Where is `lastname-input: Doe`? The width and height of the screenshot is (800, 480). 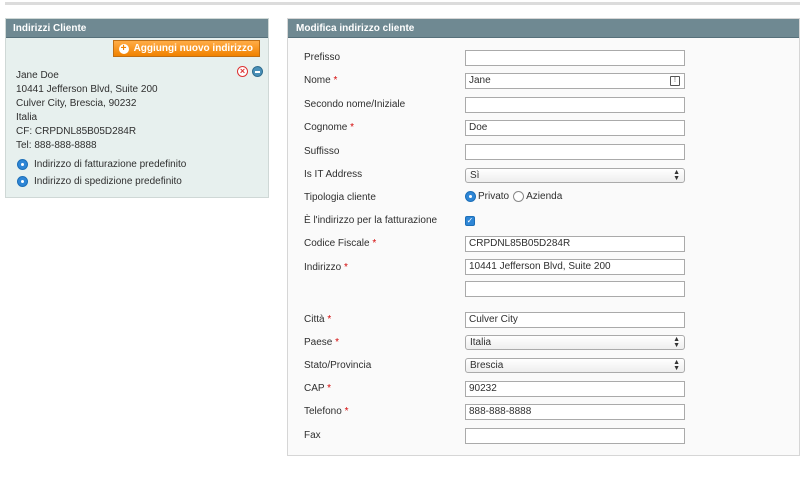
lastname-input: Doe is located at coordinates (575, 128).